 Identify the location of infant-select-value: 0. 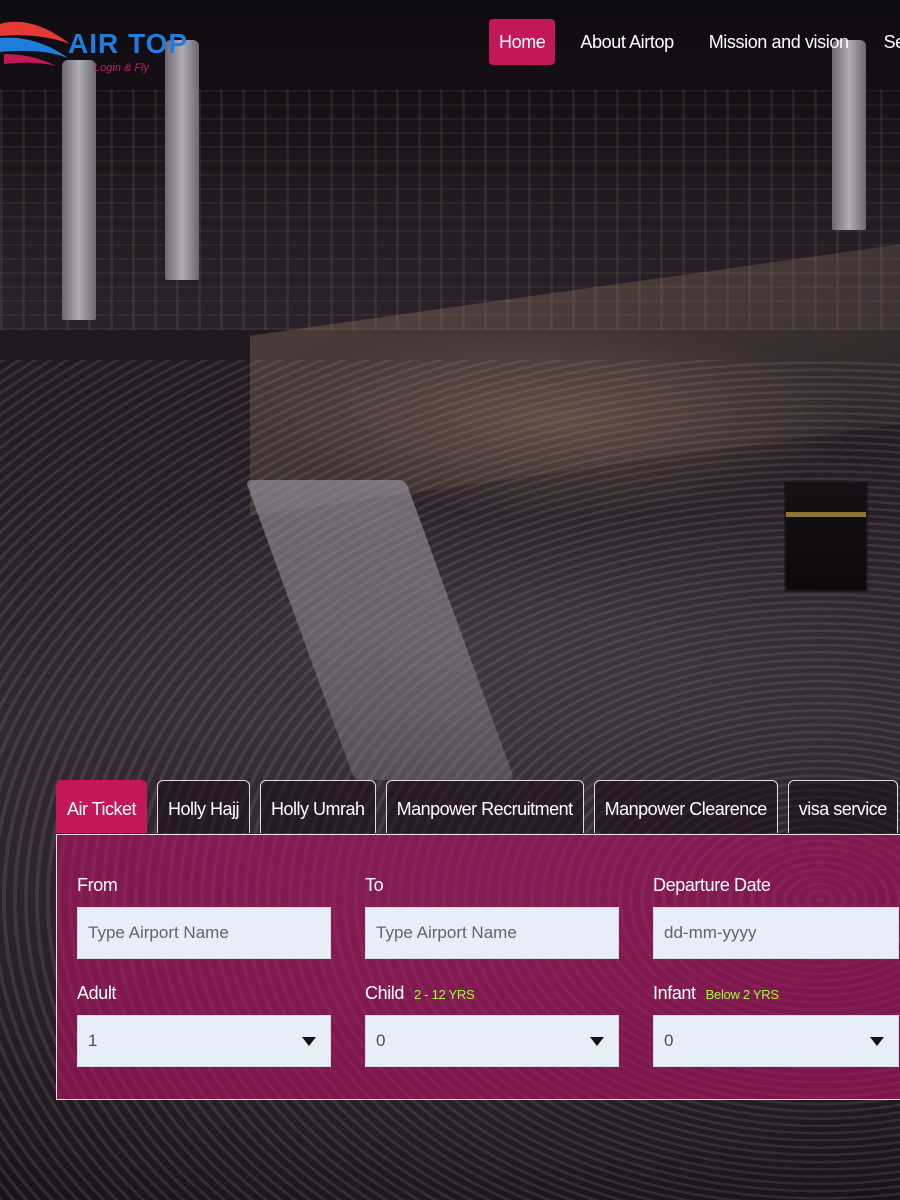
(669, 1040).